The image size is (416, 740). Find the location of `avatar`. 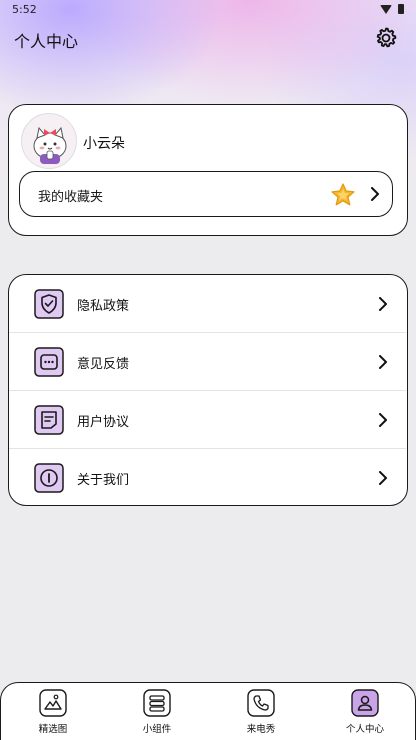

avatar is located at coordinates (49, 141).